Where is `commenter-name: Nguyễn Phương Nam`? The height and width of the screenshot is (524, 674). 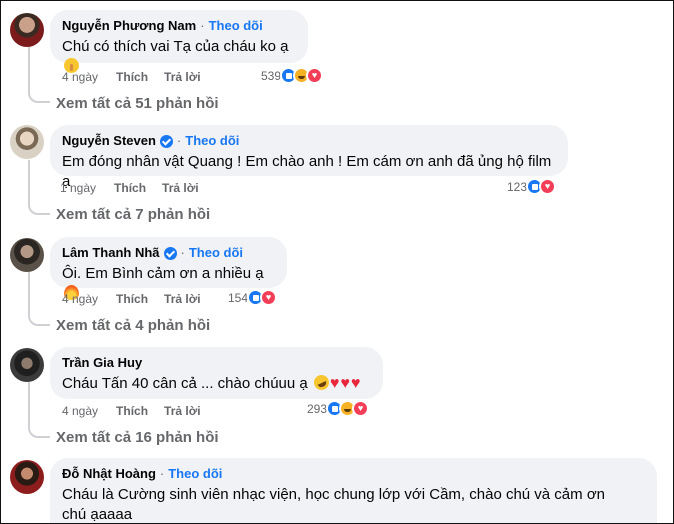
commenter-name: Nguyễn Phương Nam is located at coordinates (129, 26).